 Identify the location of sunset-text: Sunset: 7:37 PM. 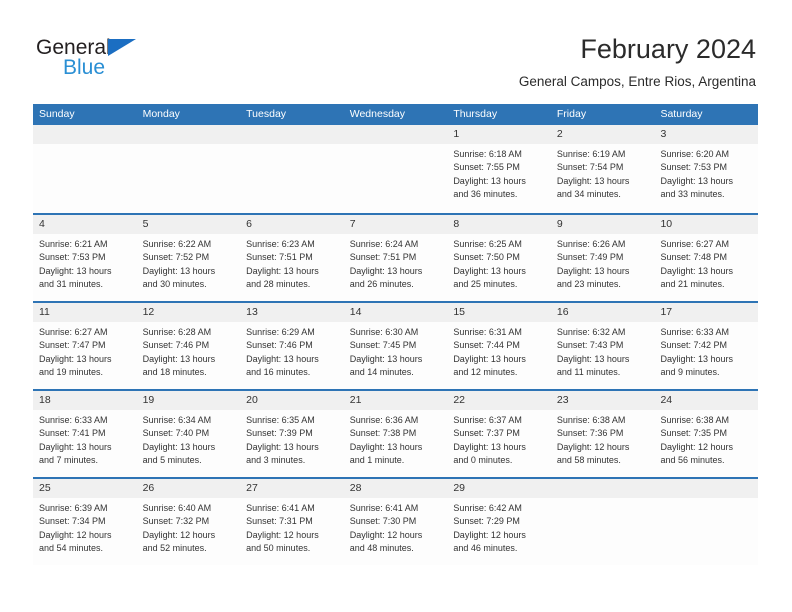
(486, 433).